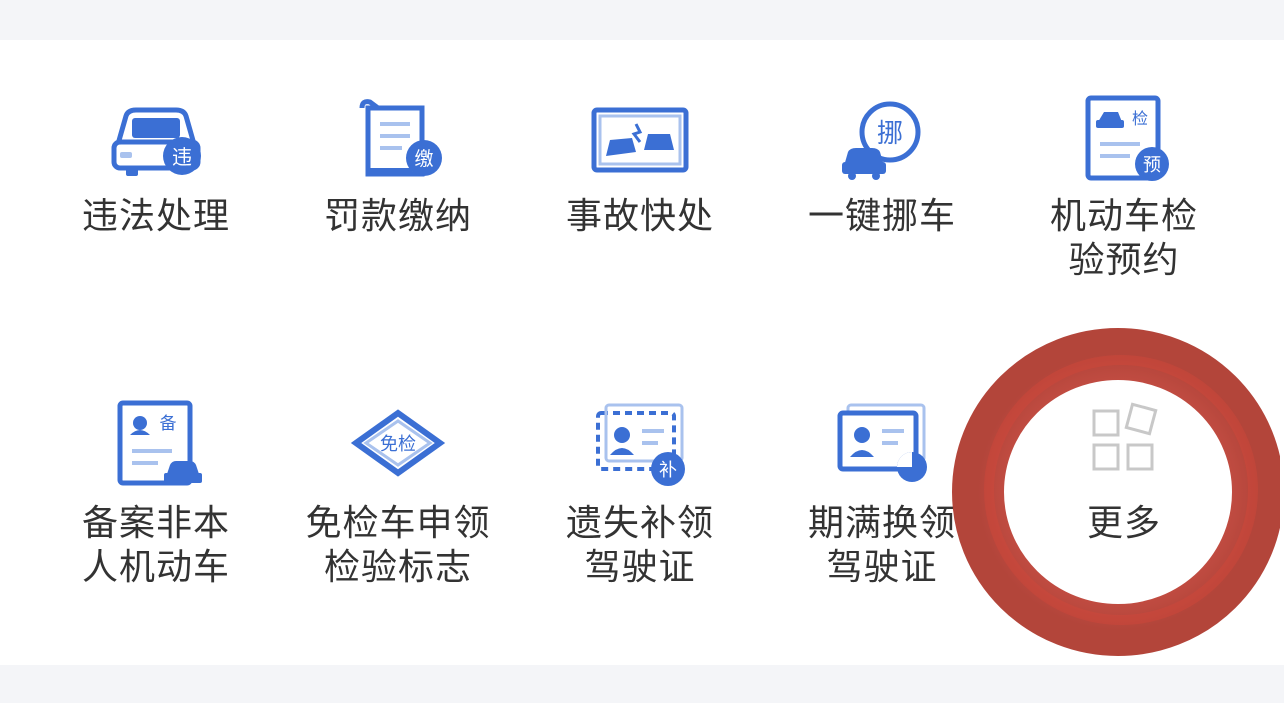  Describe the element at coordinates (1124, 494) in the screenshot. I see `service-more: 更多` at that location.